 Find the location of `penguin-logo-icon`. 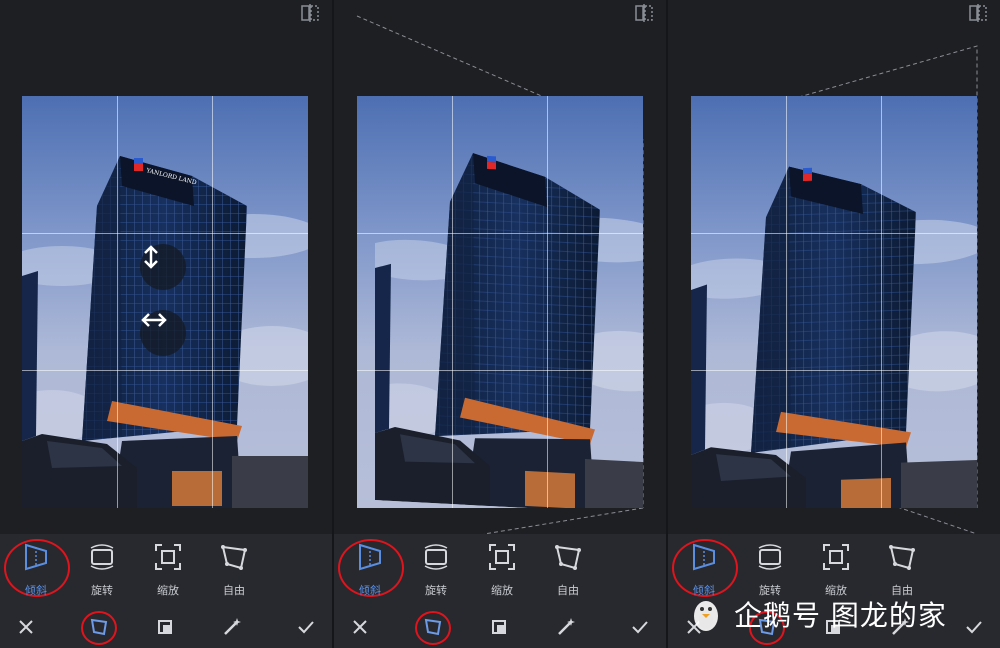

penguin-logo-icon is located at coordinates (706, 616).